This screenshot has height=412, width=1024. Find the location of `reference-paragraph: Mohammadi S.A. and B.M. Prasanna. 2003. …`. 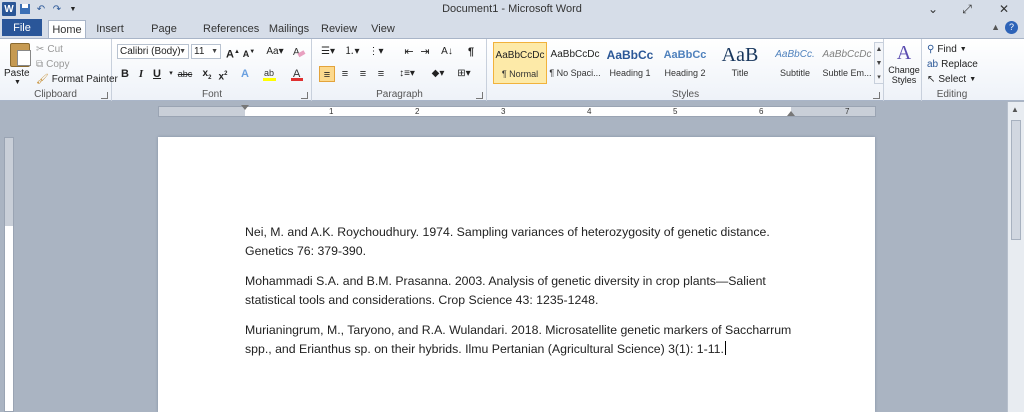

reference-paragraph: Mohammadi S.A. and B.M. Prasanna. 2003. … is located at coordinates (525, 291).